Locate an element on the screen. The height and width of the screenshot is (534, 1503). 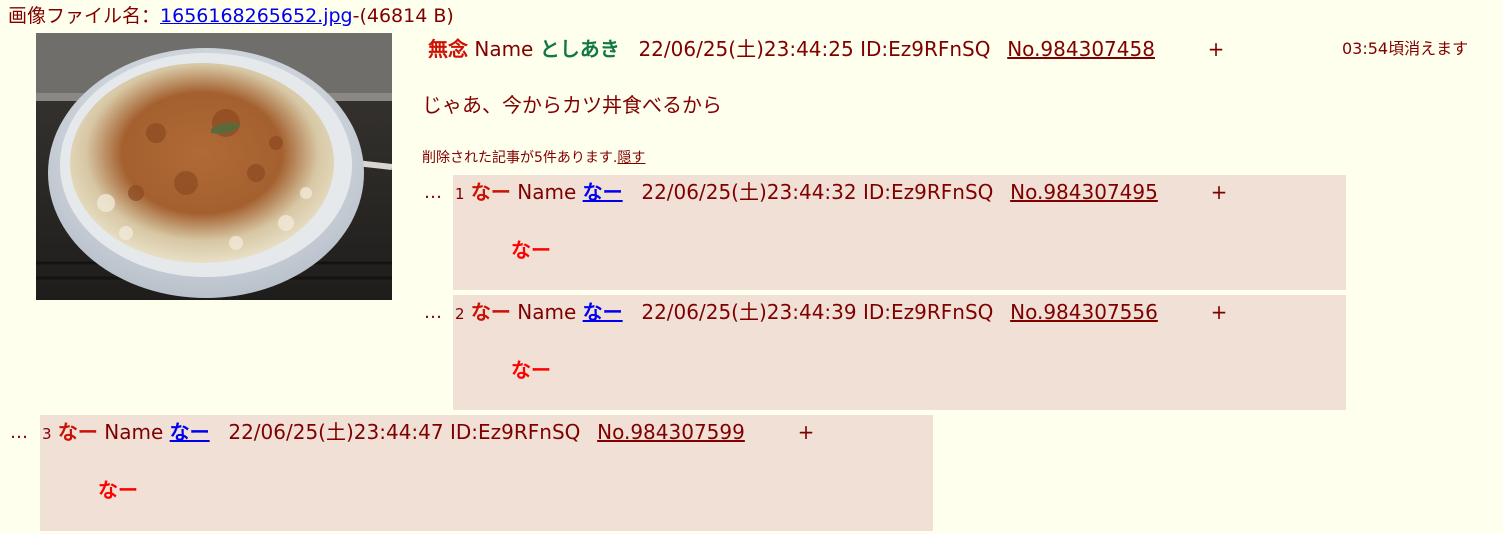
file-info: 画像ファイル名：1656168265652.jpg-(46814 B) is located at coordinates (231, 16).